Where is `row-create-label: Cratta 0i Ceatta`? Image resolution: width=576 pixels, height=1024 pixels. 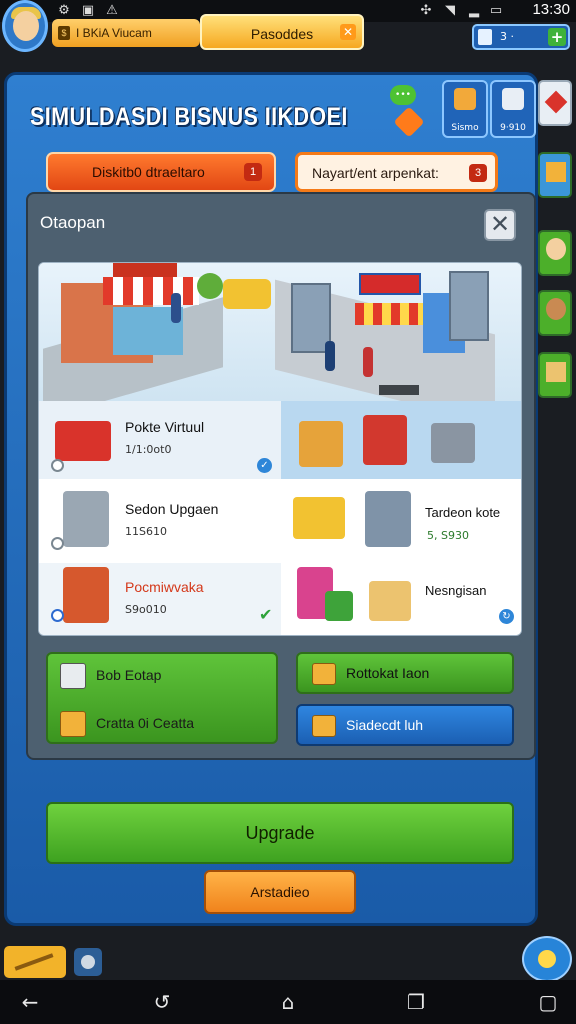 row-create-label: Cratta 0i Ceatta is located at coordinates (145, 723).